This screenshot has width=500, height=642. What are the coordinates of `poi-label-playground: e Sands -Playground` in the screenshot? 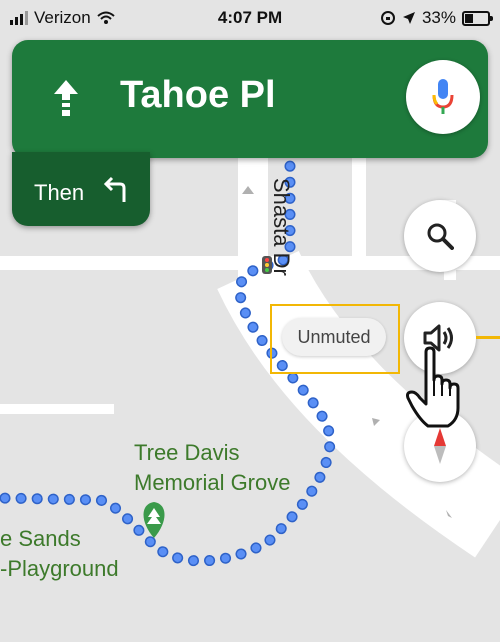 It's located at (59, 554).